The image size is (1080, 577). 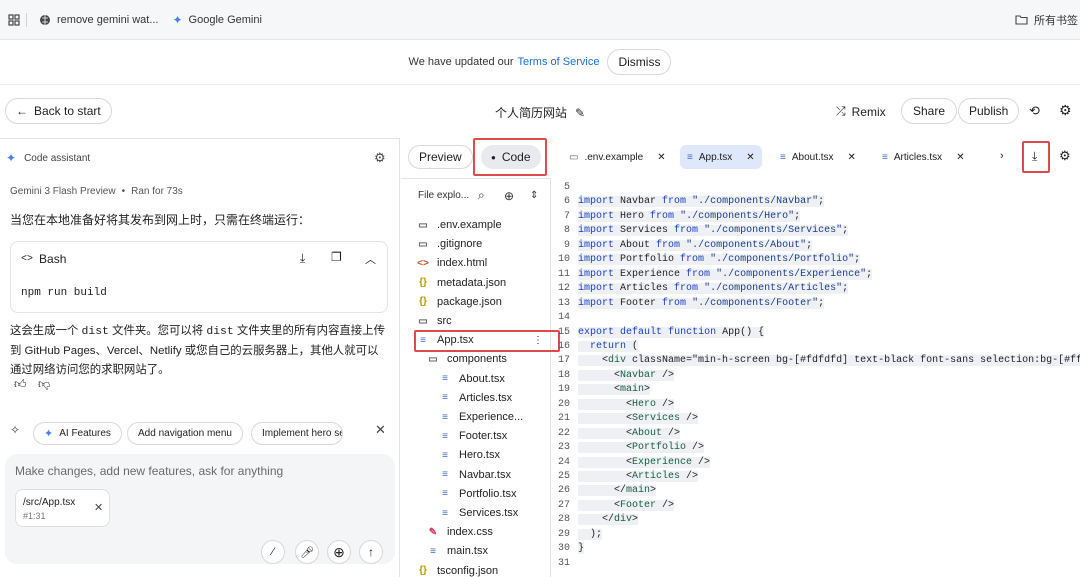 I want to click on file-tree-item: {} tsconfig.json, so click(x=457, y=571).